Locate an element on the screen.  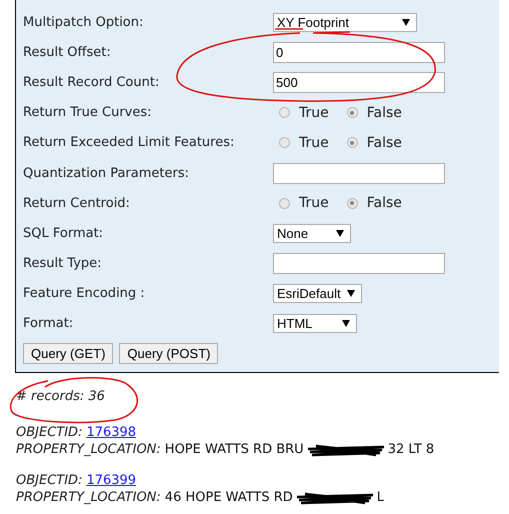
field-label: Return True Curves: is located at coordinates (88, 112).